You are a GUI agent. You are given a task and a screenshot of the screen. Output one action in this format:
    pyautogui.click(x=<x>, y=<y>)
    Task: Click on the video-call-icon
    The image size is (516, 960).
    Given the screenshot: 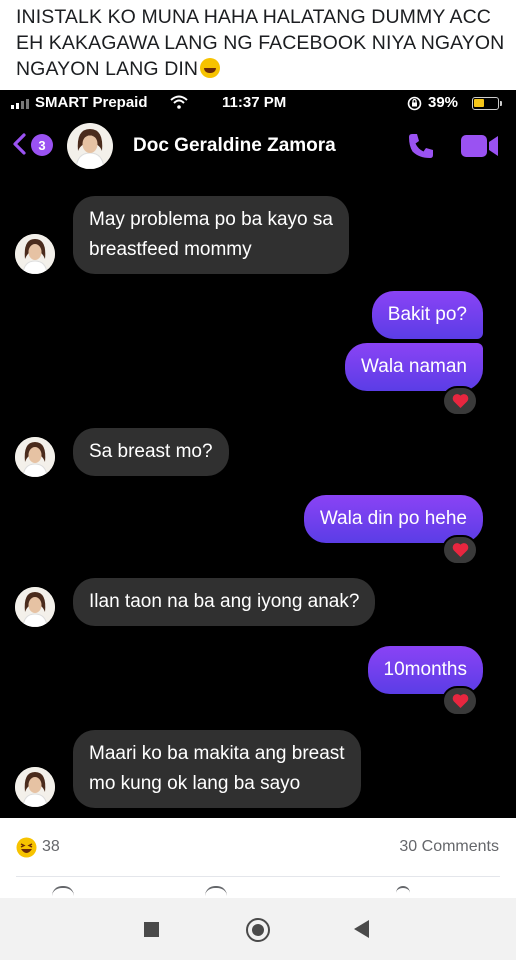 What is the action you would take?
    pyautogui.click(x=480, y=146)
    